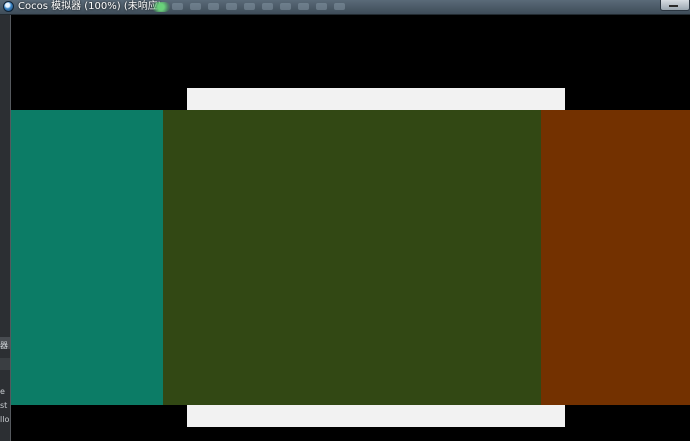  I want to click on minimize-button, so click(675, 5).